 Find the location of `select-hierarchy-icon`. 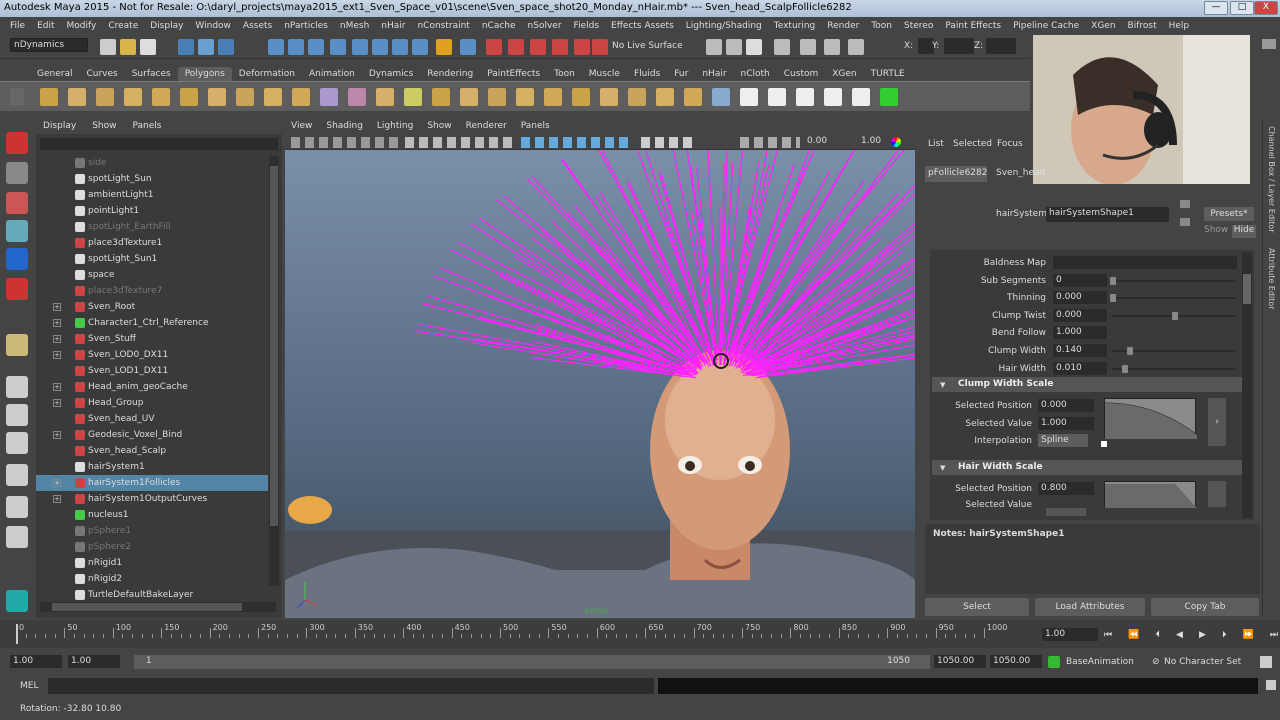

select-hierarchy-icon is located at coordinates (186, 47).